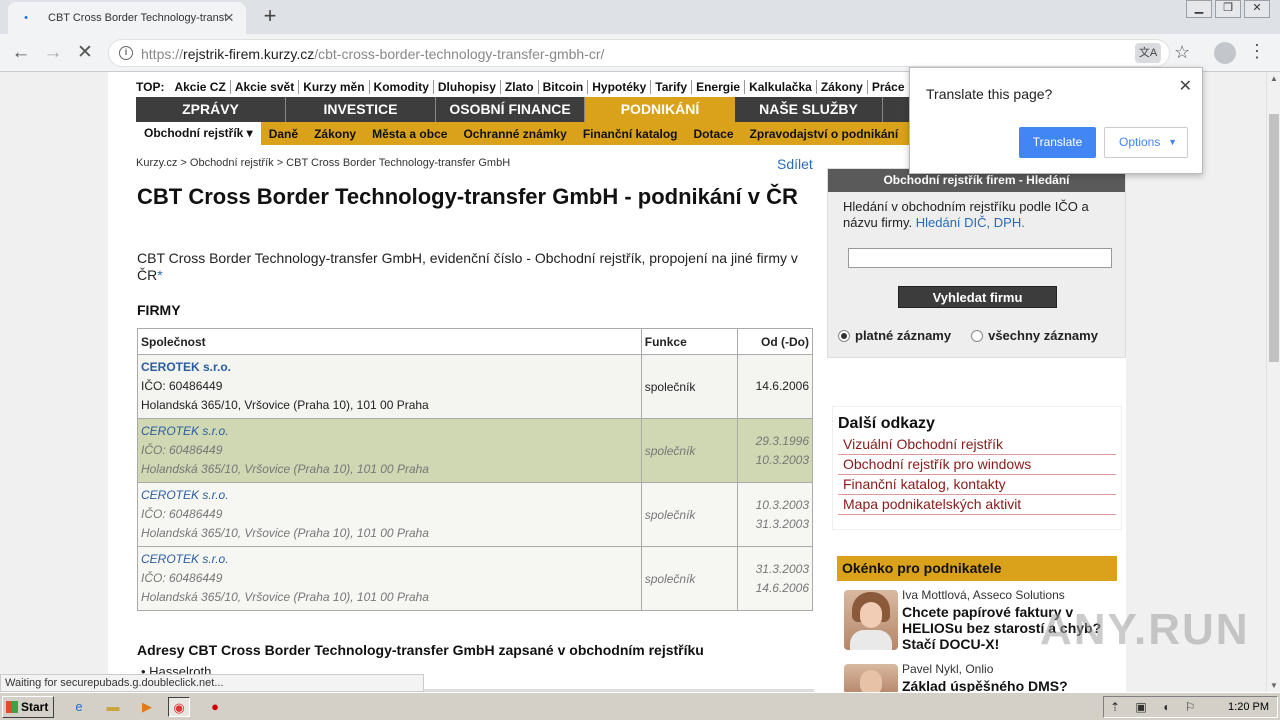 The image size is (1280, 720). Describe the element at coordinates (1155, 707) in the screenshot. I see `tray-icons: ⇡ ▣ ◖ ⚐` at that location.